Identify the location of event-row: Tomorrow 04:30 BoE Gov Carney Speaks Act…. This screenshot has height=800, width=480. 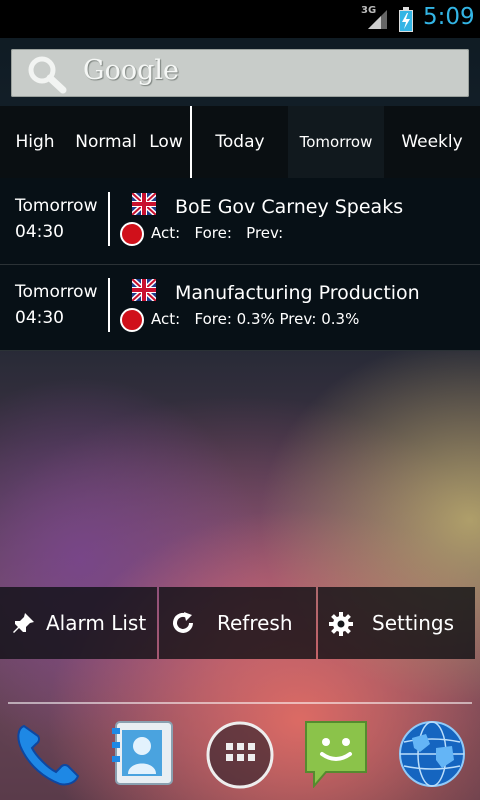
(240, 221).